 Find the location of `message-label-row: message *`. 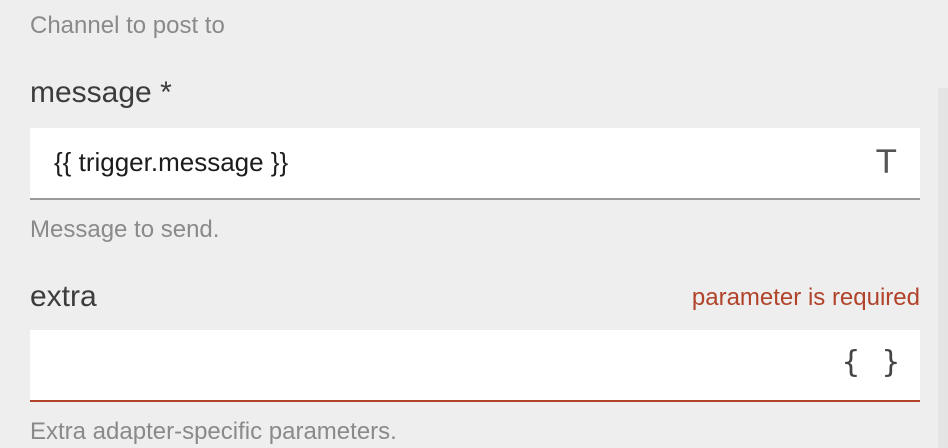

message-label-row: message * is located at coordinates (475, 96).